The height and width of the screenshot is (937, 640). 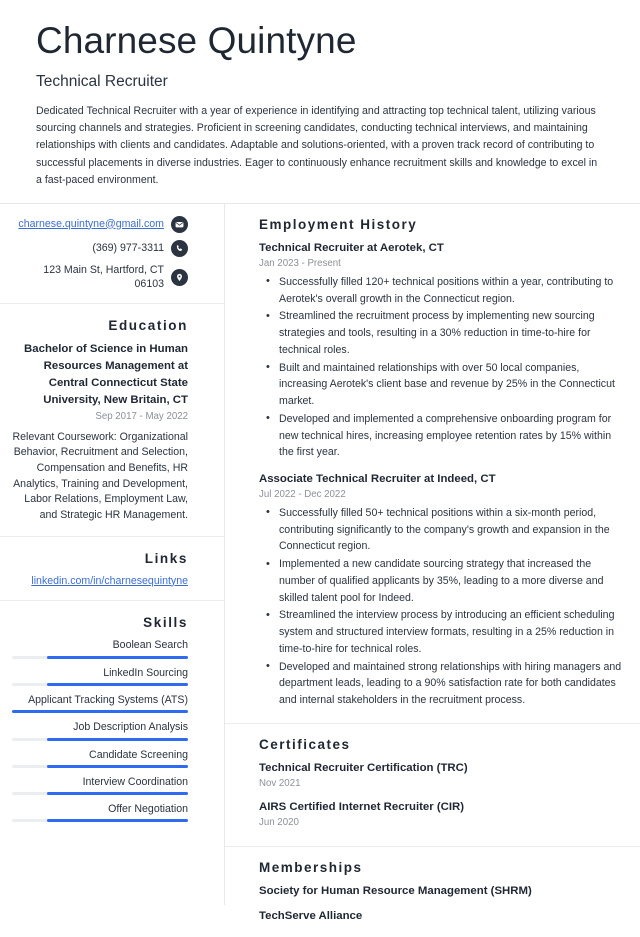 I want to click on certificates-heading: Certificates, so click(x=305, y=744).